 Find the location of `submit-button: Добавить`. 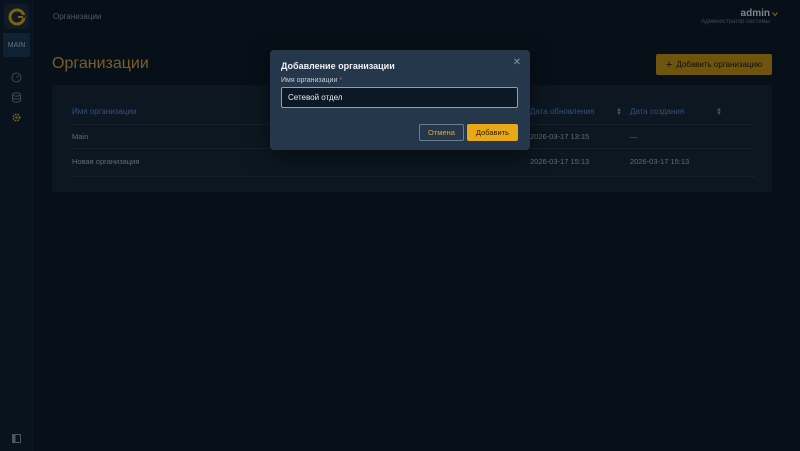

submit-button: Добавить is located at coordinates (492, 132).